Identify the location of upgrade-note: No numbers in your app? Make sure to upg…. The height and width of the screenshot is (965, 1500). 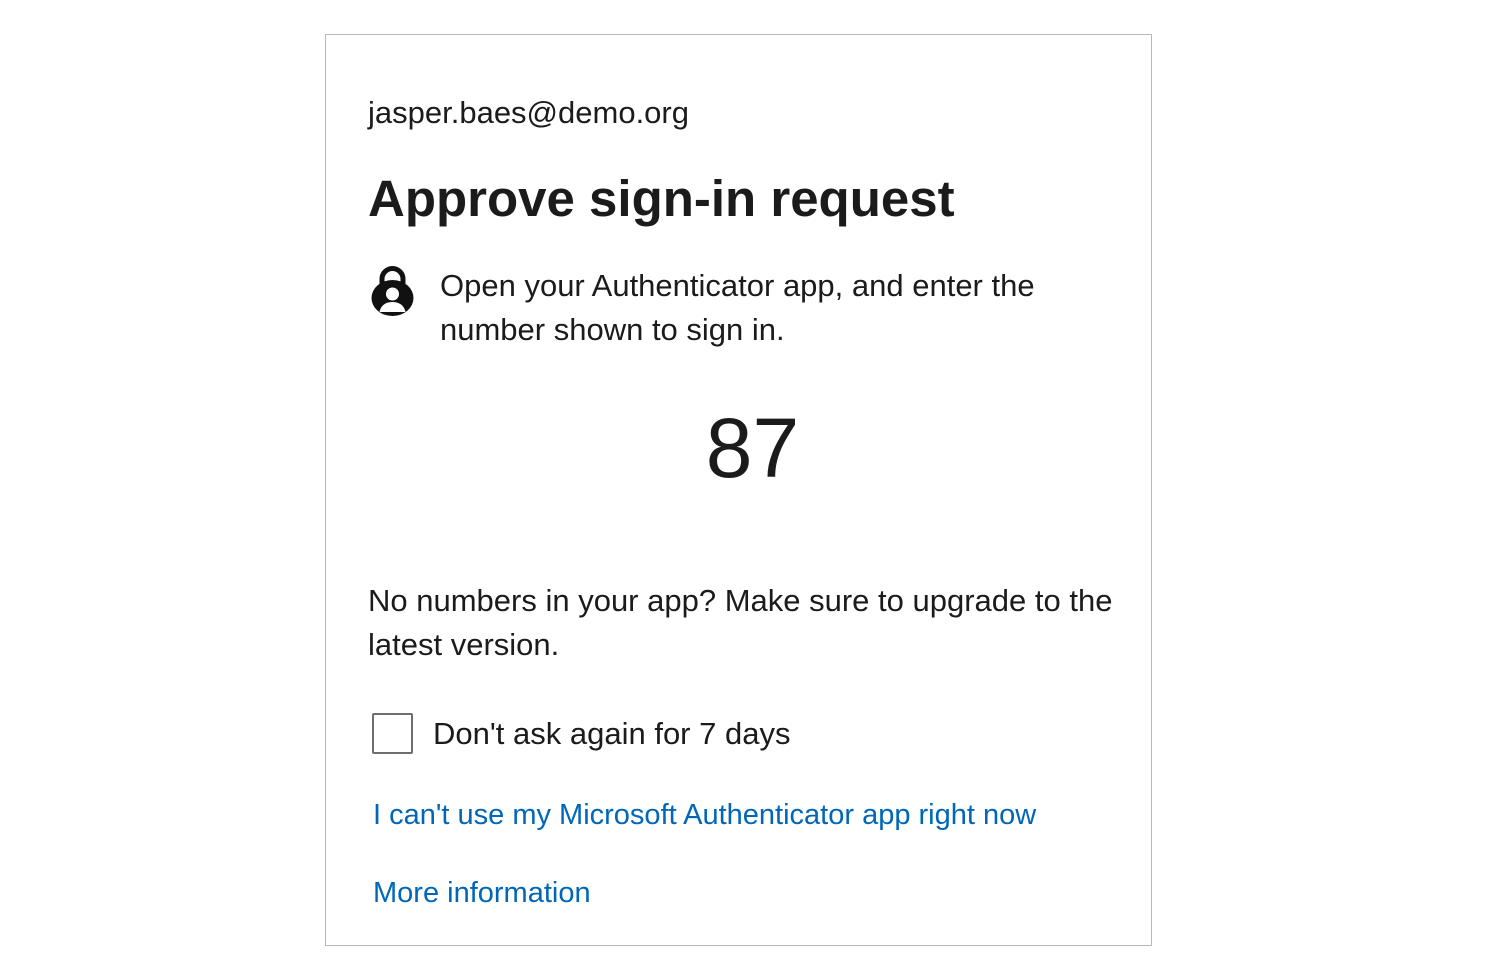
(740, 622).